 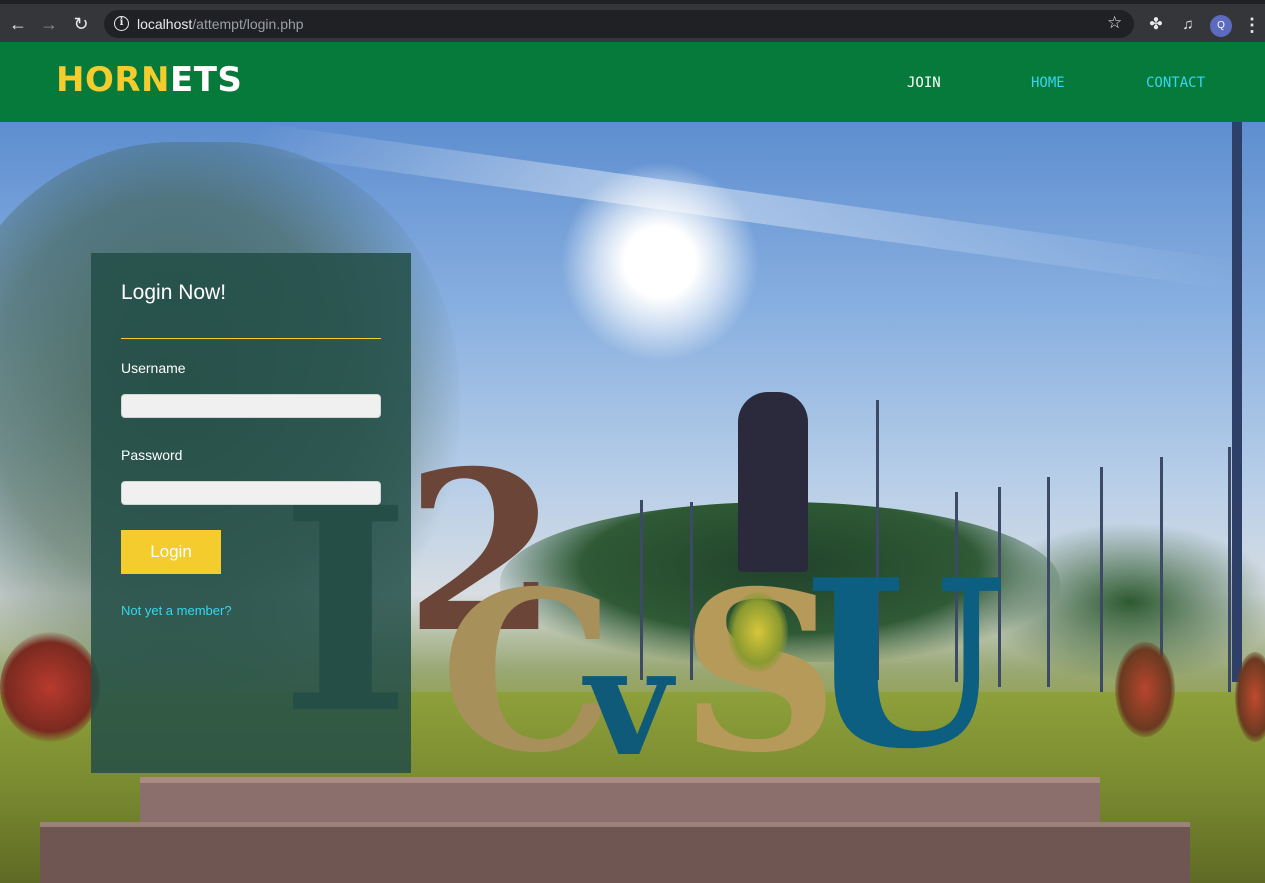 I want to click on url-text: localhost/attempt/login.php, so click(x=220, y=24).